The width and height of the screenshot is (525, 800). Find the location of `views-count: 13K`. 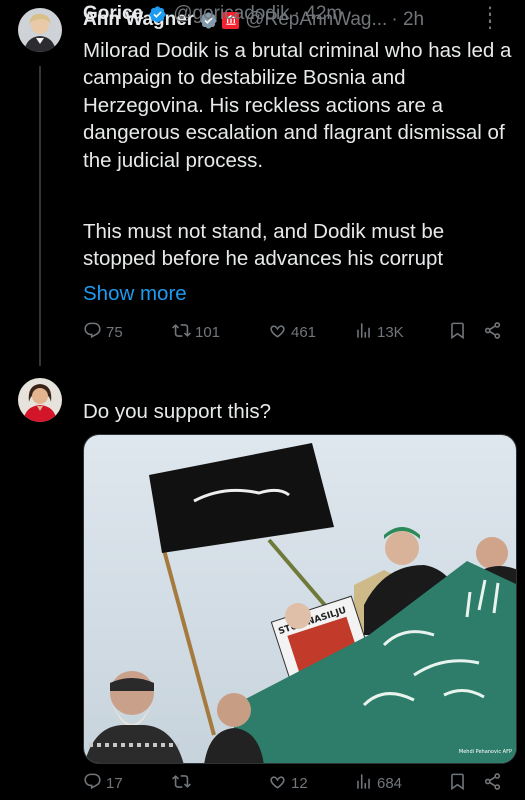

views-count: 13K is located at coordinates (390, 332).